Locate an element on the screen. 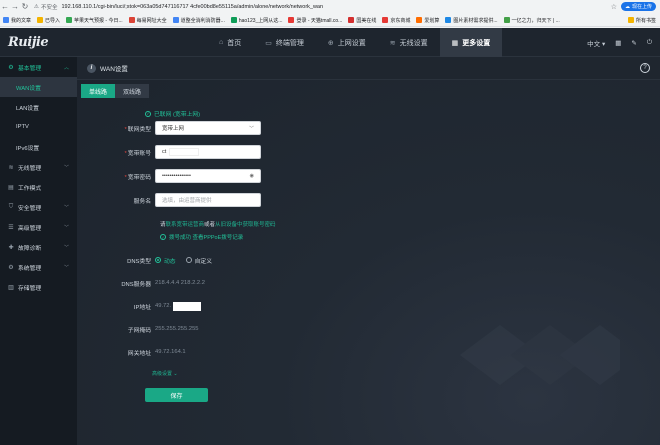  eye-icon: ◉ is located at coordinates (252, 176).